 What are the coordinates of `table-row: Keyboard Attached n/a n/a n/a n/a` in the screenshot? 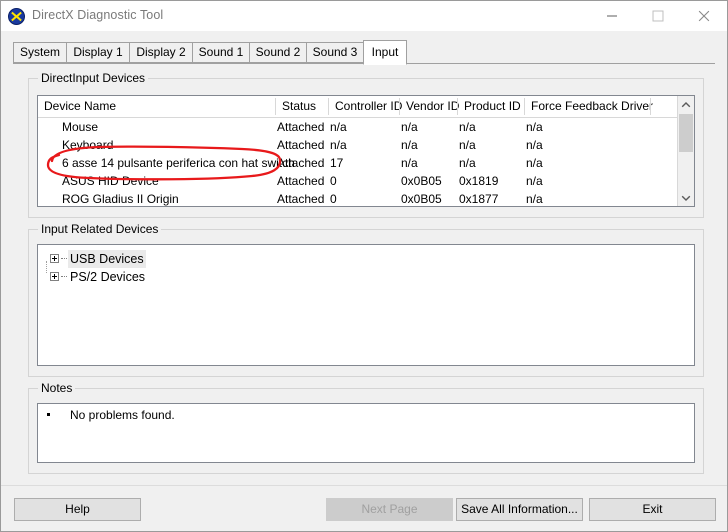 It's located at (366, 145).